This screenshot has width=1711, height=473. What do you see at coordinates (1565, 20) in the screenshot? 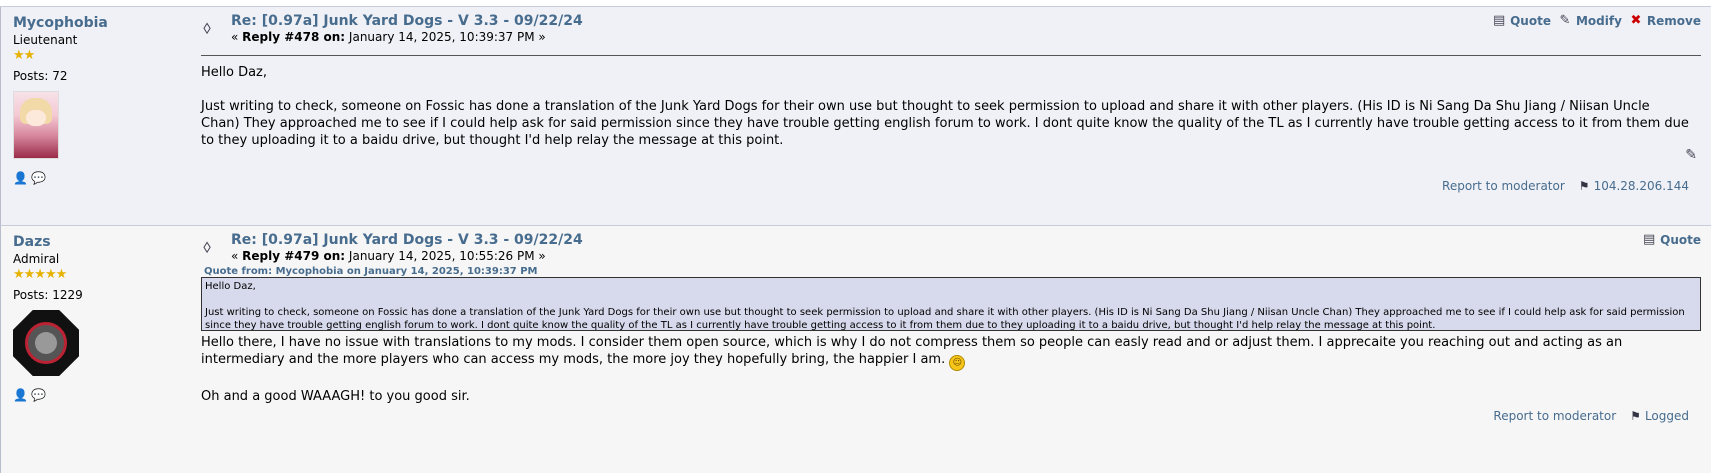
I see `modify-icon: ✎` at bounding box center [1565, 20].